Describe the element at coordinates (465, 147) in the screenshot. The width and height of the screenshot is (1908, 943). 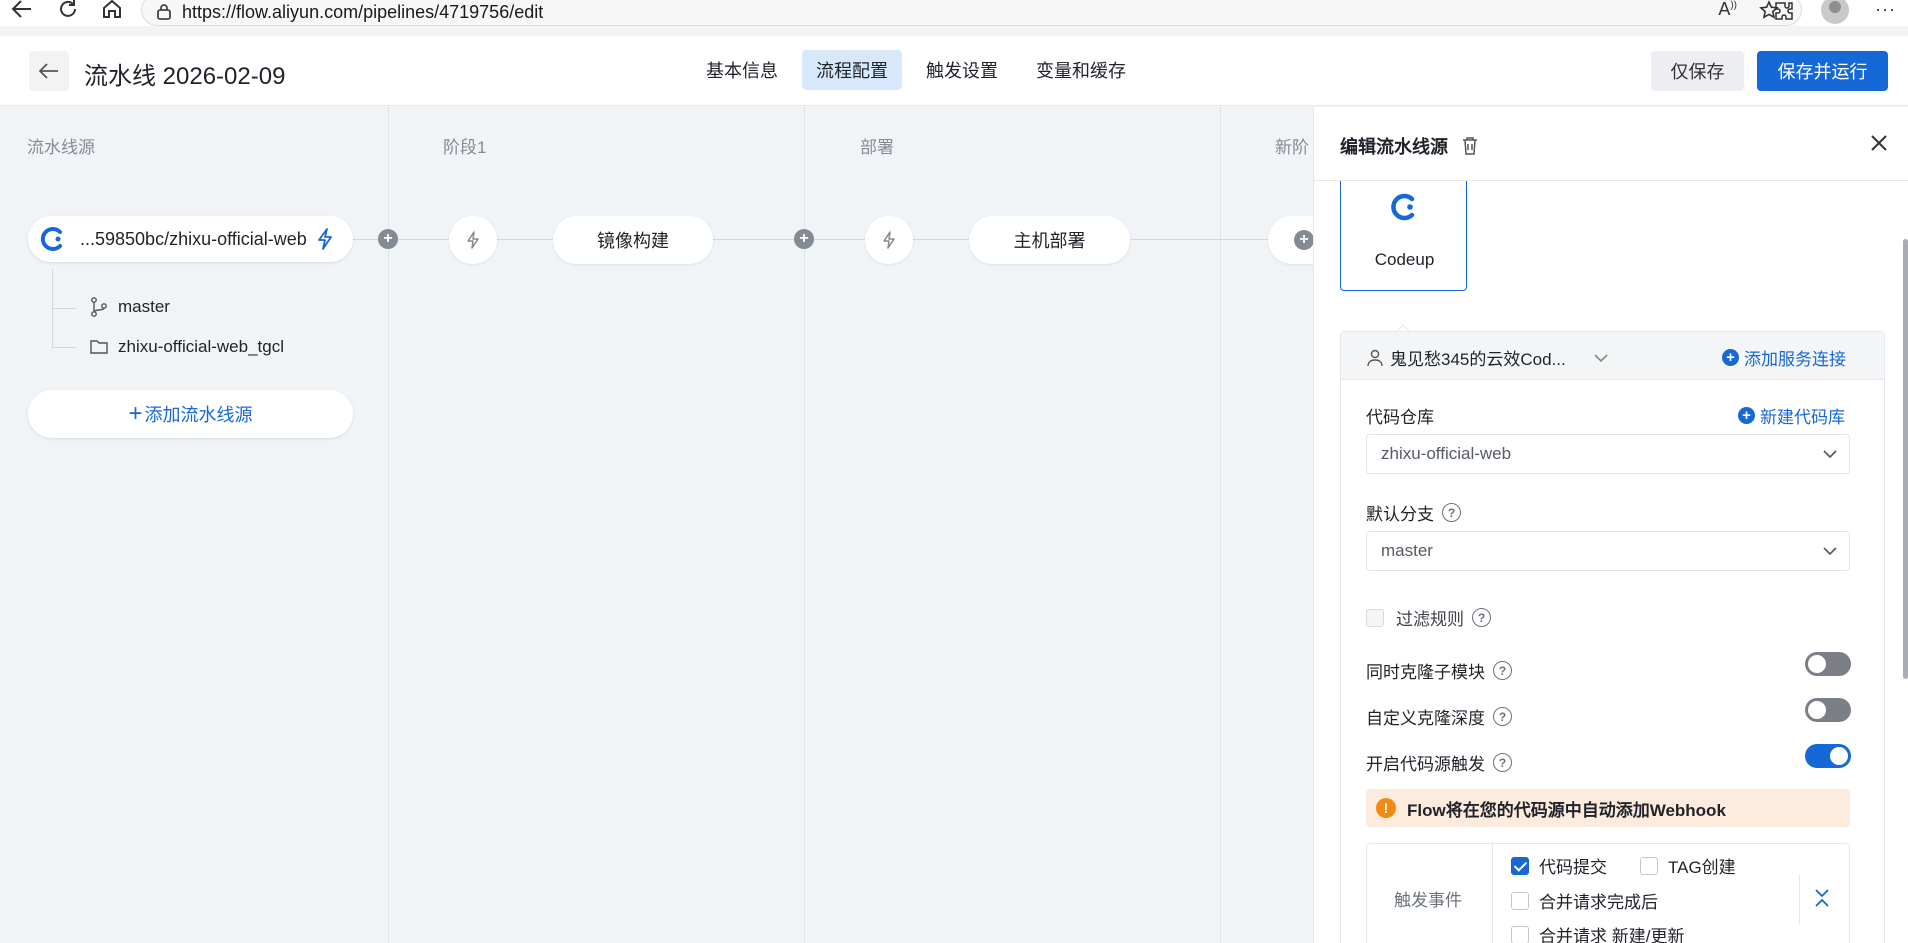
I see `column-title-stage1: 阶段1` at that location.